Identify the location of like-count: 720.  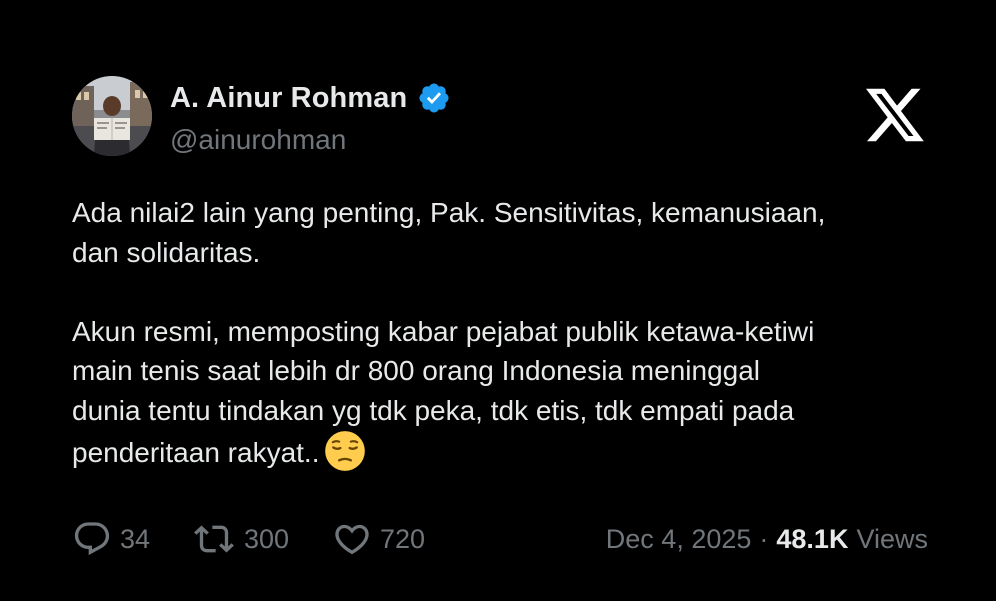
(403, 538).